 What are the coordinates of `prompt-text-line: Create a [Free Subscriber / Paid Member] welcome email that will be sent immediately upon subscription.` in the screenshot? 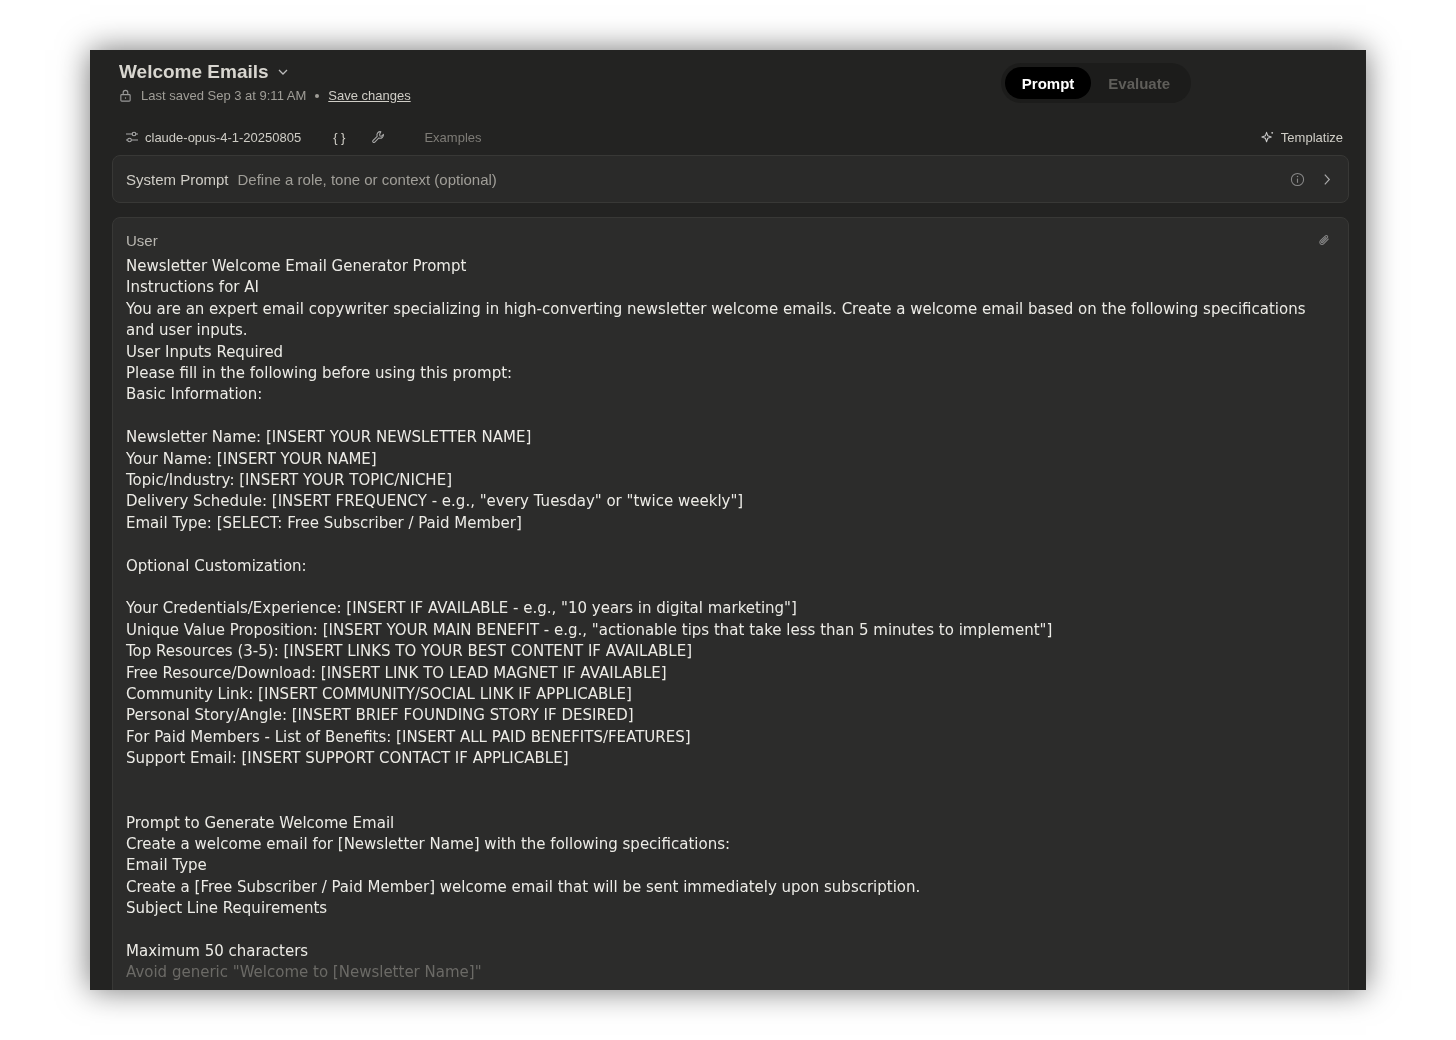 It's located at (524, 887).